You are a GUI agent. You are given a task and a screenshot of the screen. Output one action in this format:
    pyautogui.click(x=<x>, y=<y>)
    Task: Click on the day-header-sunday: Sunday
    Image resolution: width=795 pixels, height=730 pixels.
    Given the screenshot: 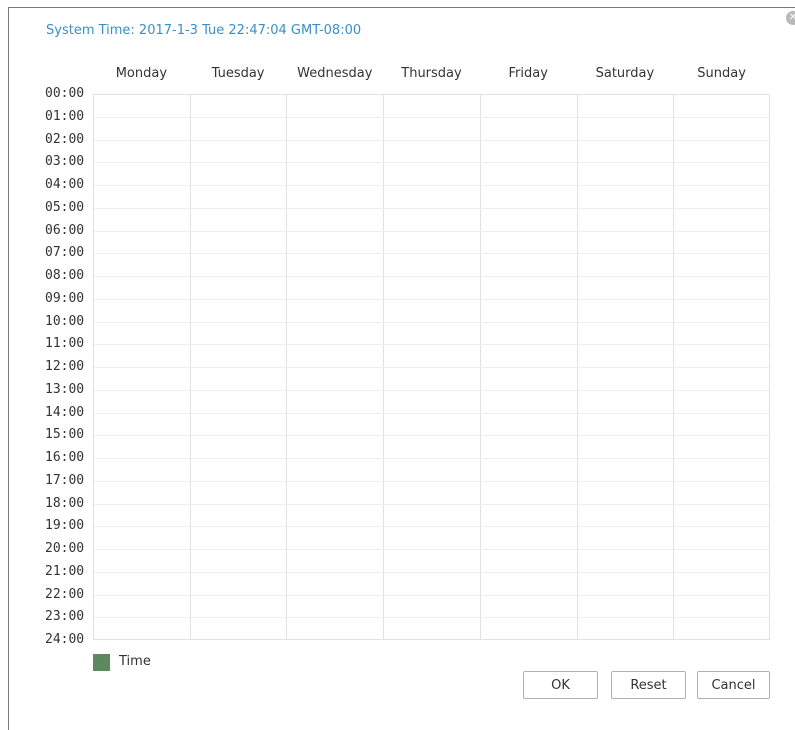 What is the action you would take?
    pyautogui.click(x=721, y=73)
    